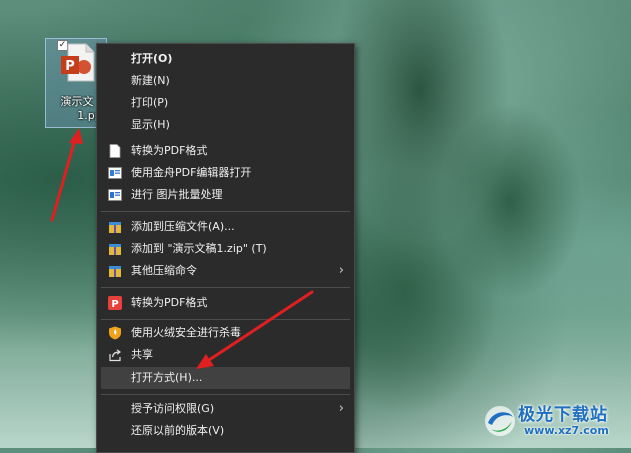 The image size is (631, 453). Describe the element at coordinates (563, 415) in the screenshot. I see `watermark-title: 极光下载站` at that location.